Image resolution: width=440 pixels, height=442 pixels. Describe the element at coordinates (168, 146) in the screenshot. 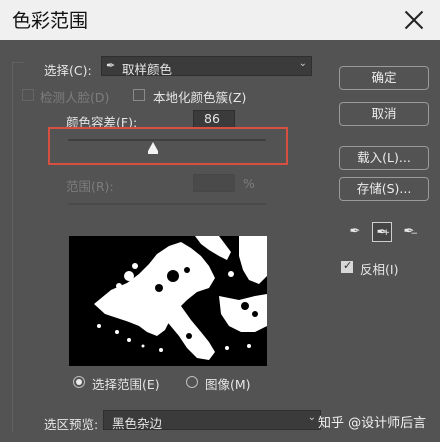

I see `highlight-box` at that location.